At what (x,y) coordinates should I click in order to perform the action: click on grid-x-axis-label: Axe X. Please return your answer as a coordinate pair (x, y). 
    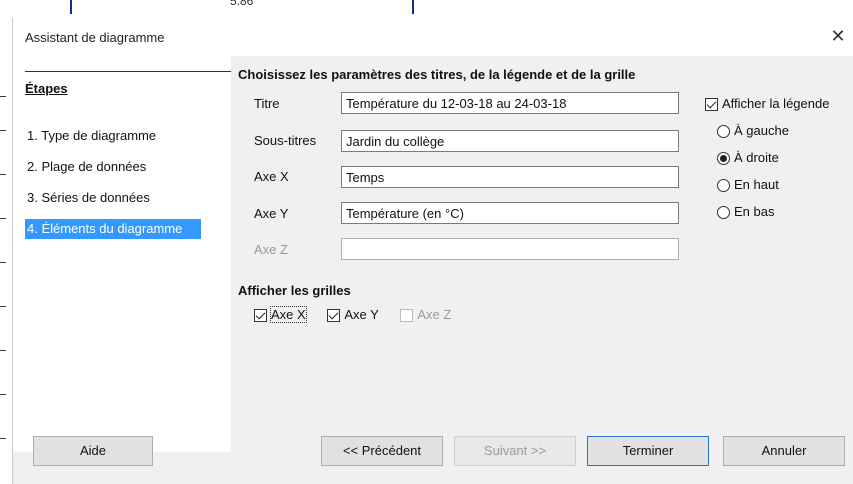
    Looking at the image, I should click on (288, 314).